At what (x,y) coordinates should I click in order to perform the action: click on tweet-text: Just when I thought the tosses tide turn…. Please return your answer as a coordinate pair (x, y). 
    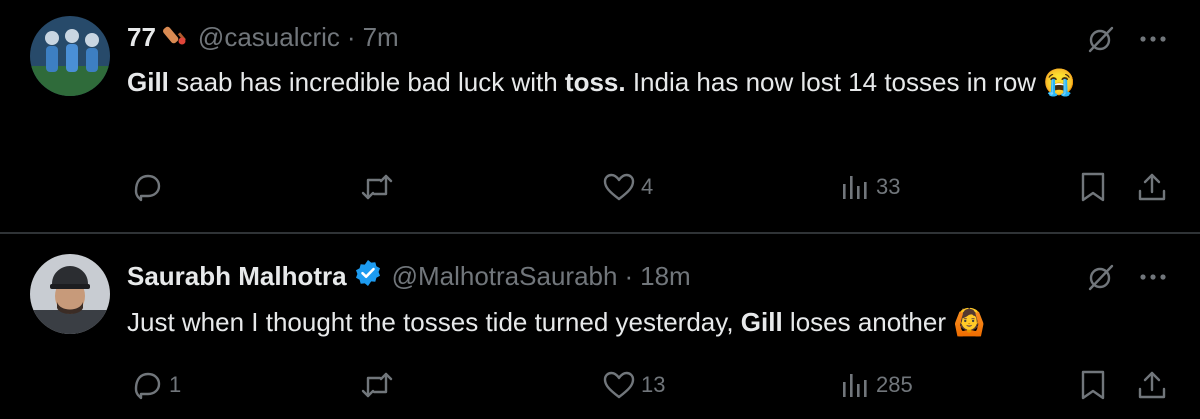
    Looking at the image, I should click on (647, 322).